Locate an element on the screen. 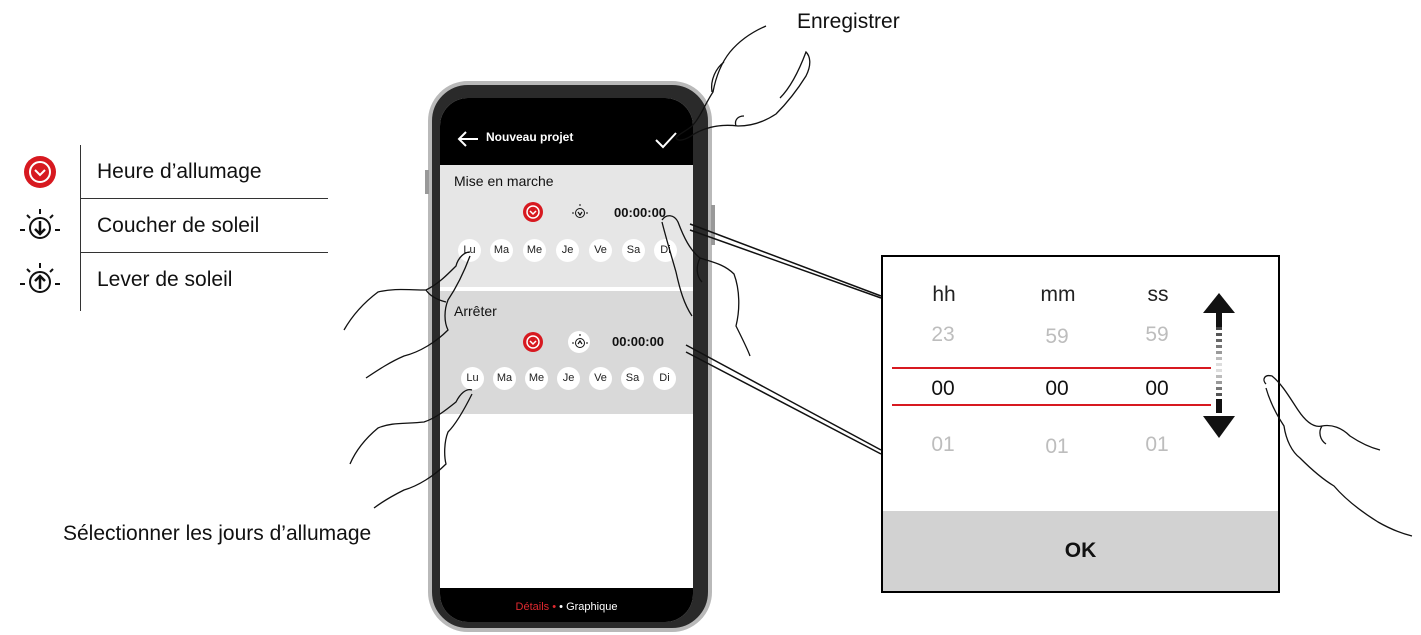  leader-lines is located at coordinates (783, 339).